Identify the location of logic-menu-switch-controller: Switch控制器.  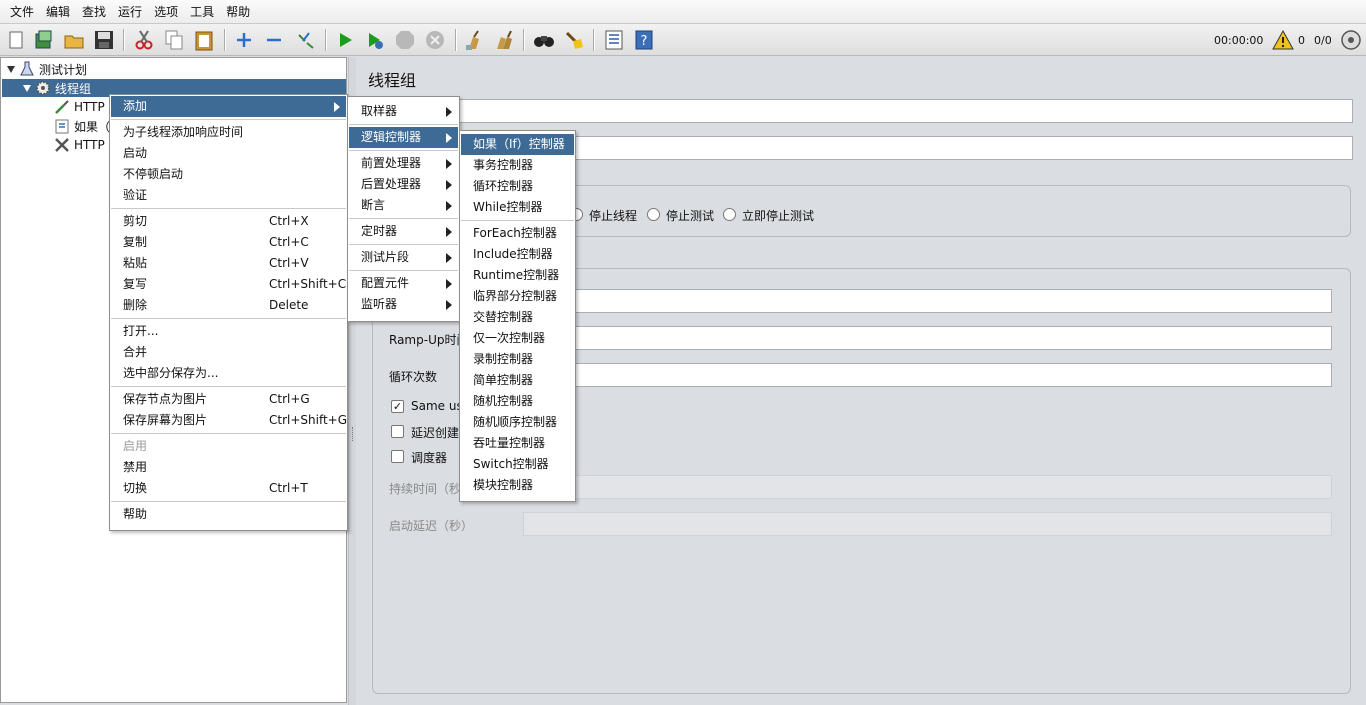
(517, 464).